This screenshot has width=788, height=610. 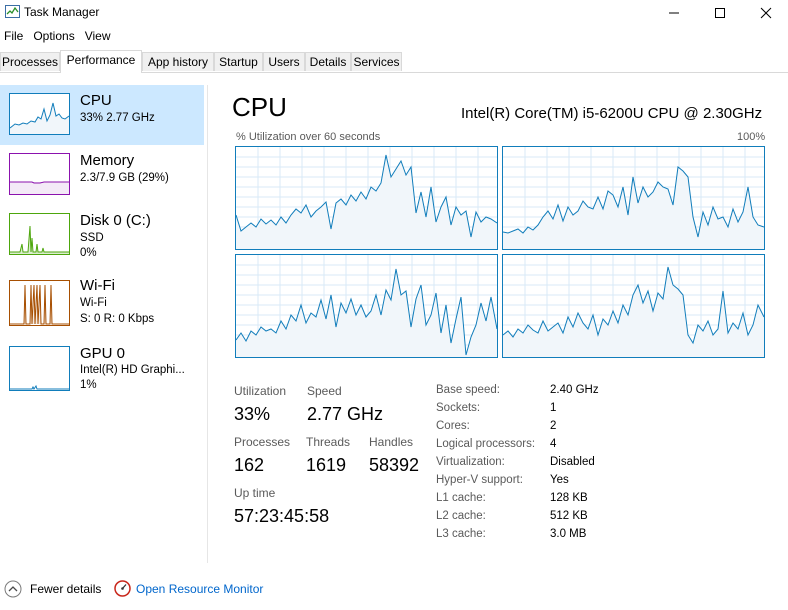 I want to click on tab-startup: Startup, so click(x=238, y=61).